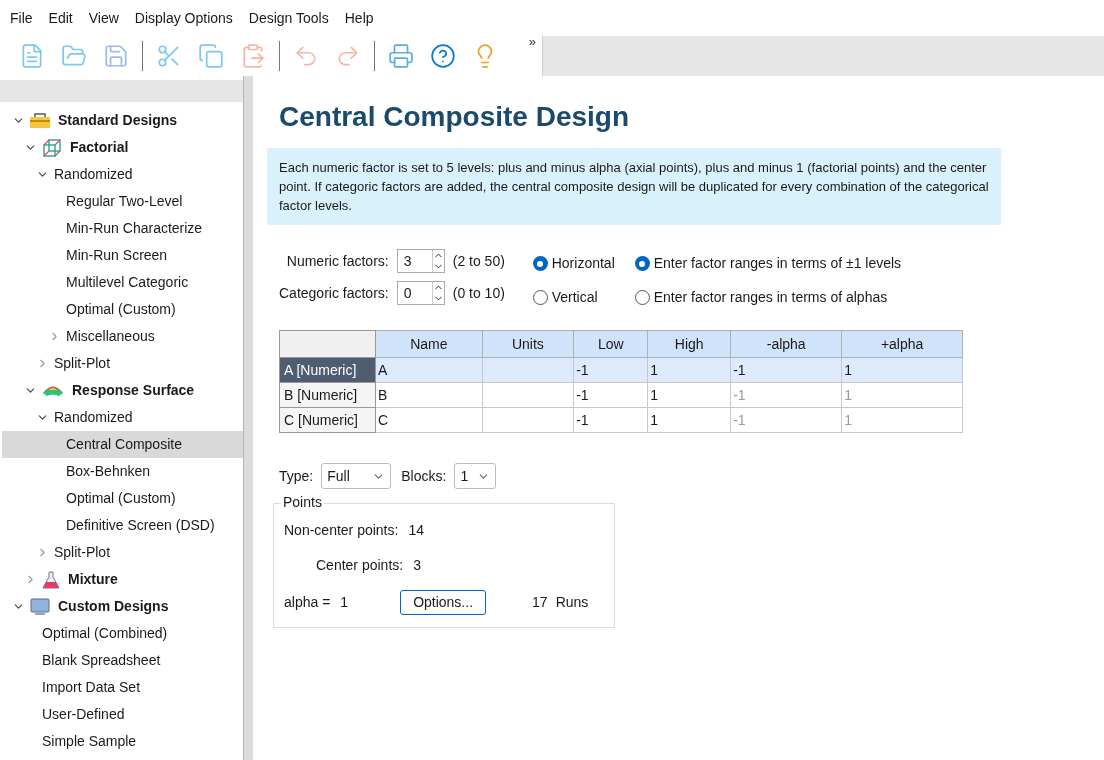  Describe the element at coordinates (341, 530) in the screenshot. I see `field-label: Non-center points:` at that location.